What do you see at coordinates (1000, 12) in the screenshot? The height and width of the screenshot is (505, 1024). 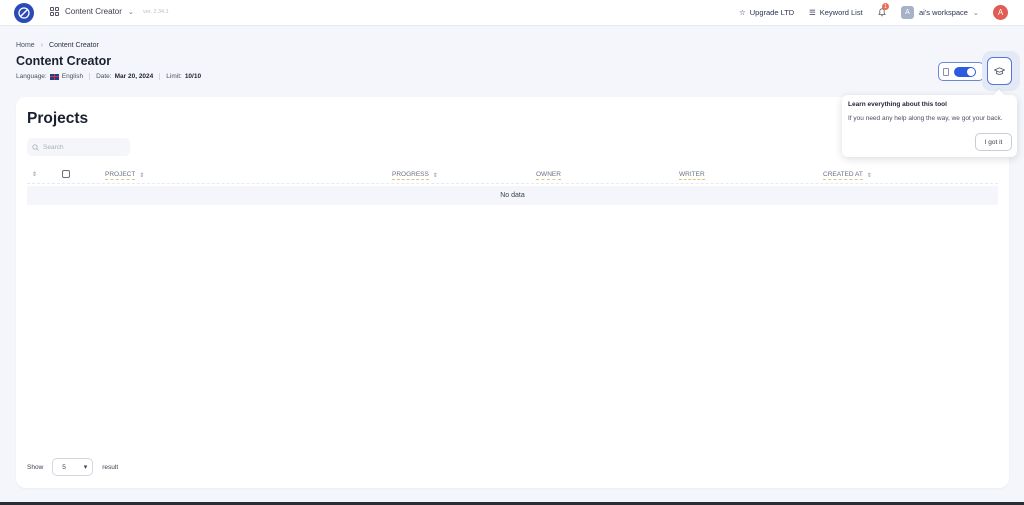 I see `user-avatar: A` at bounding box center [1000, 12].